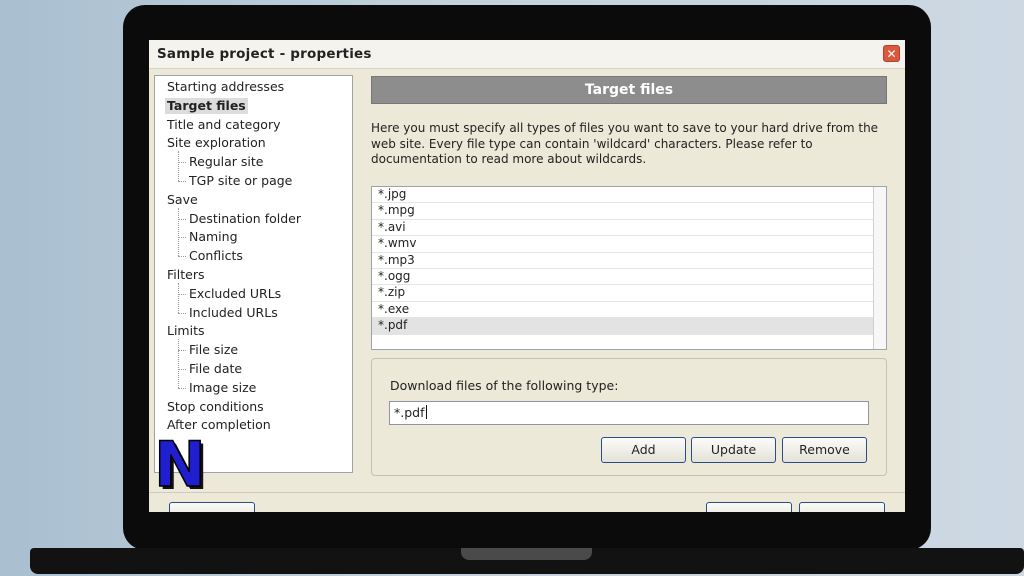 This screenshot has height=576, width=1024. What do you see at coordinates (222, 388) in the screenshot?
I see `tree-item-image-size: Image size` at bounding box center [222, 388].